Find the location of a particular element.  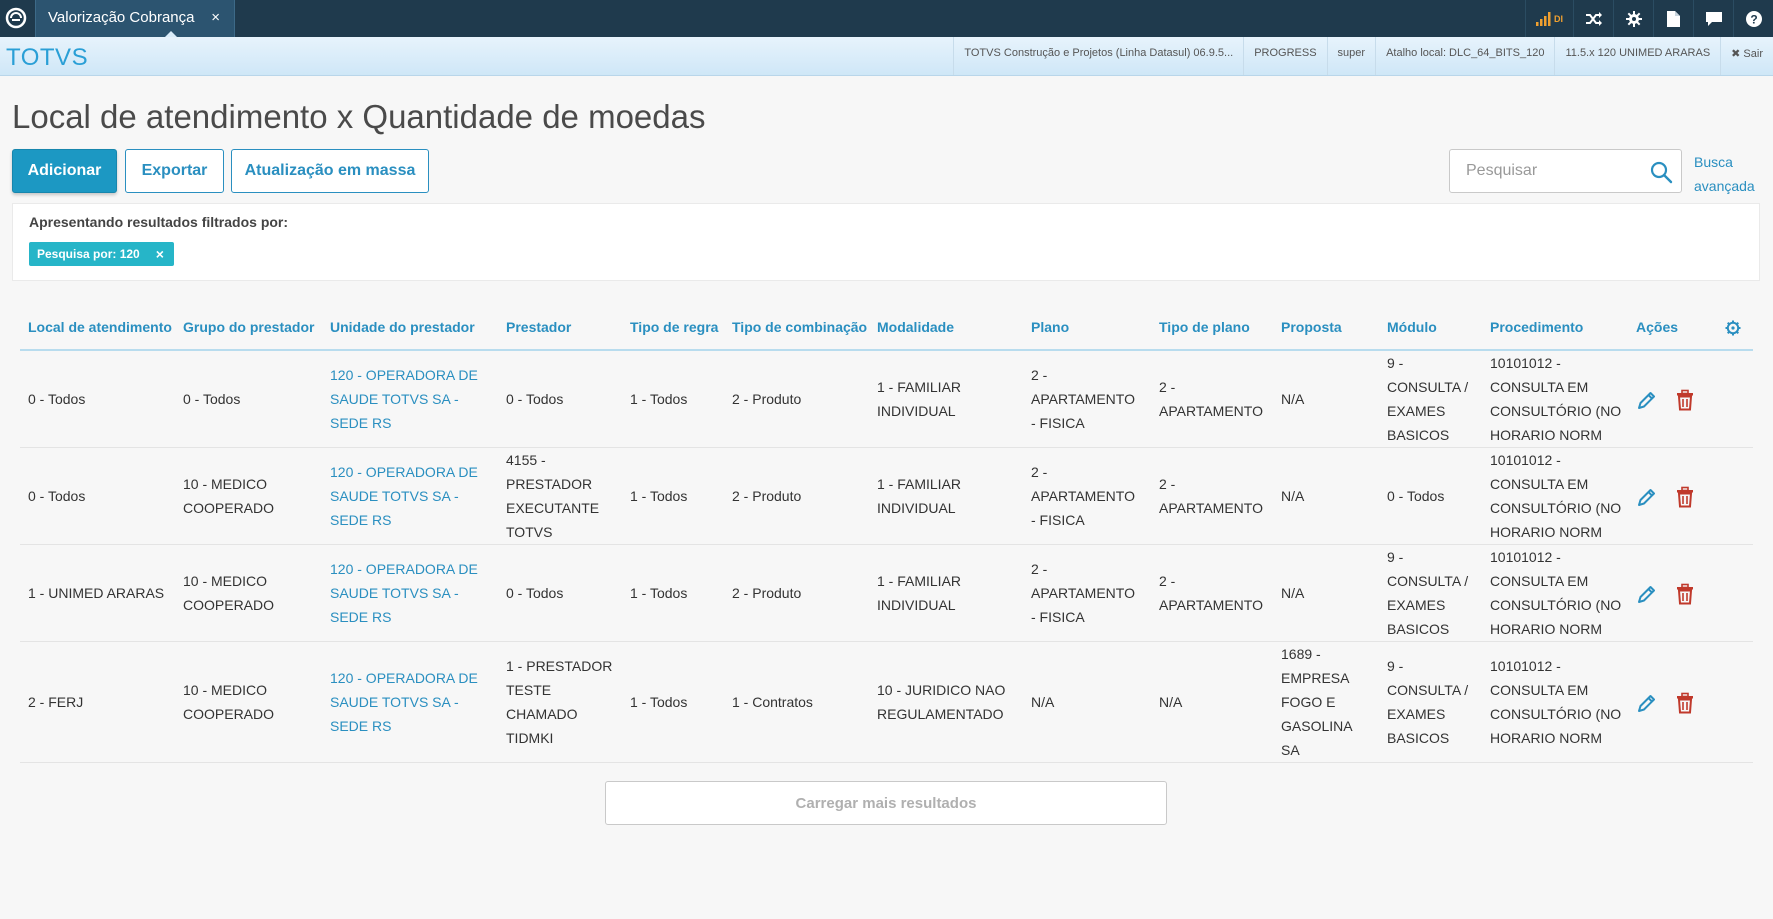

filter-chip: Pesquisa por: 120 × is located at coordinates (101, 254).